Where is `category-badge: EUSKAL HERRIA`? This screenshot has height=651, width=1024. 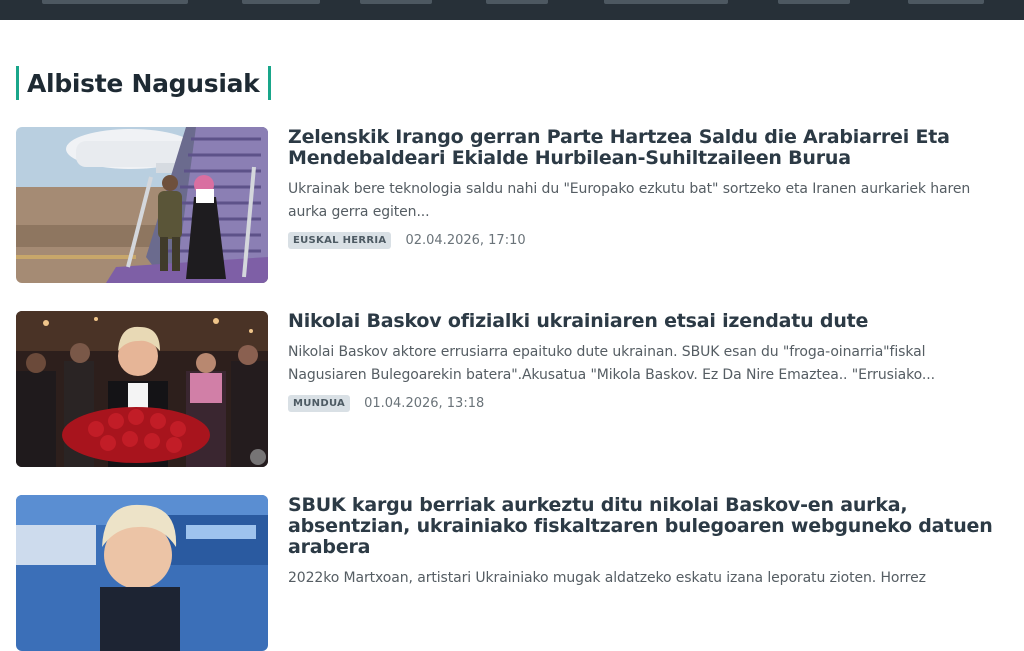
category-badge: EUSKAL HERRIA is located at coordinates (340, 240).